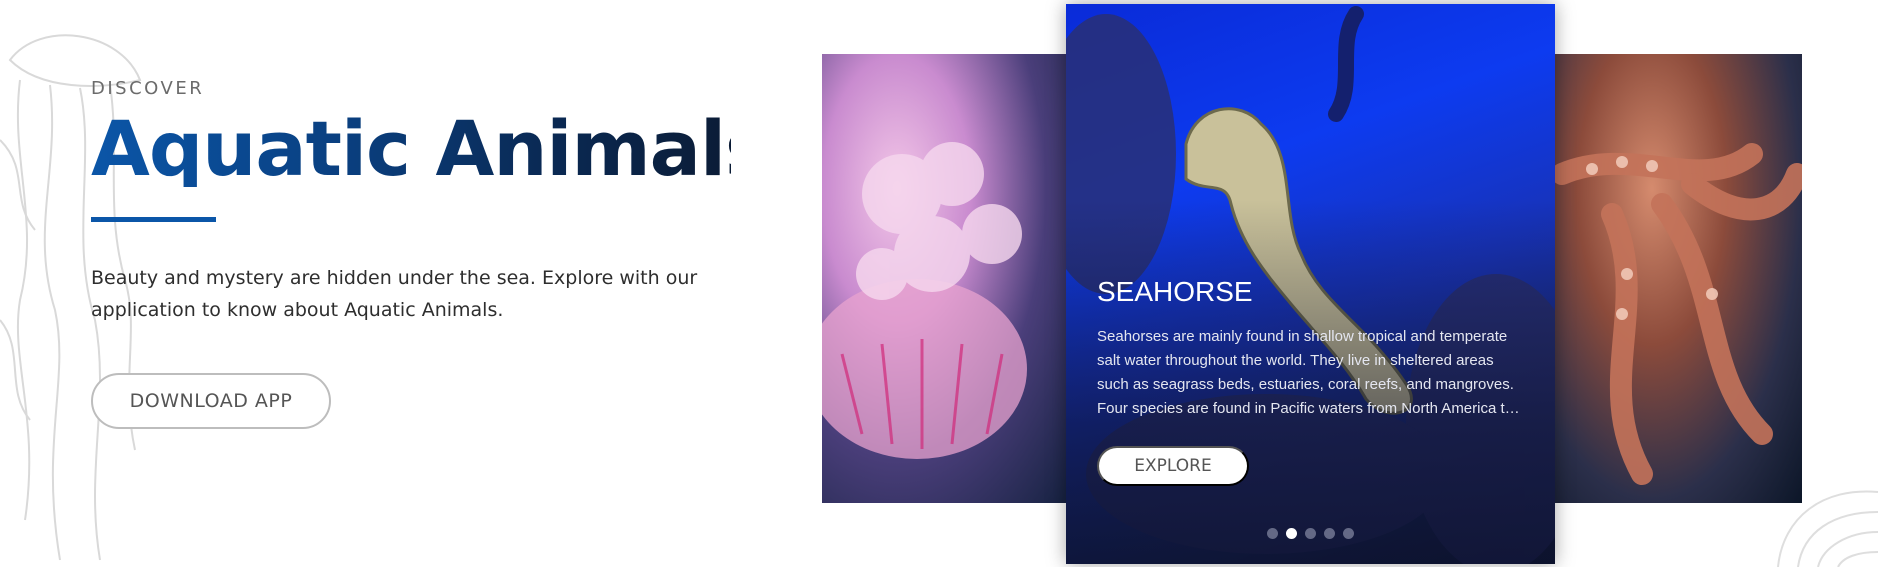 The image size is (1888, 567). What do you see at coordinates (148, 88) in the screenshot?
I see `eyebrow-label: DISCOVER` at bounding box center [148, 88].